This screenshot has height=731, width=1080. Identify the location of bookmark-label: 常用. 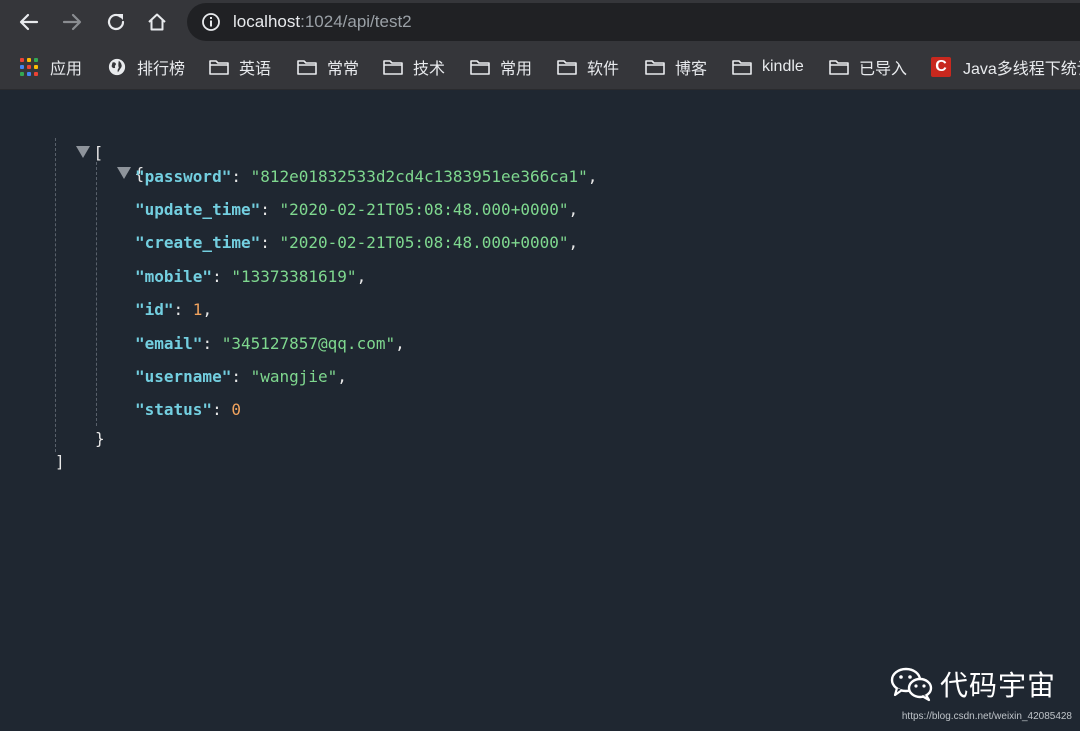
(516, 69).